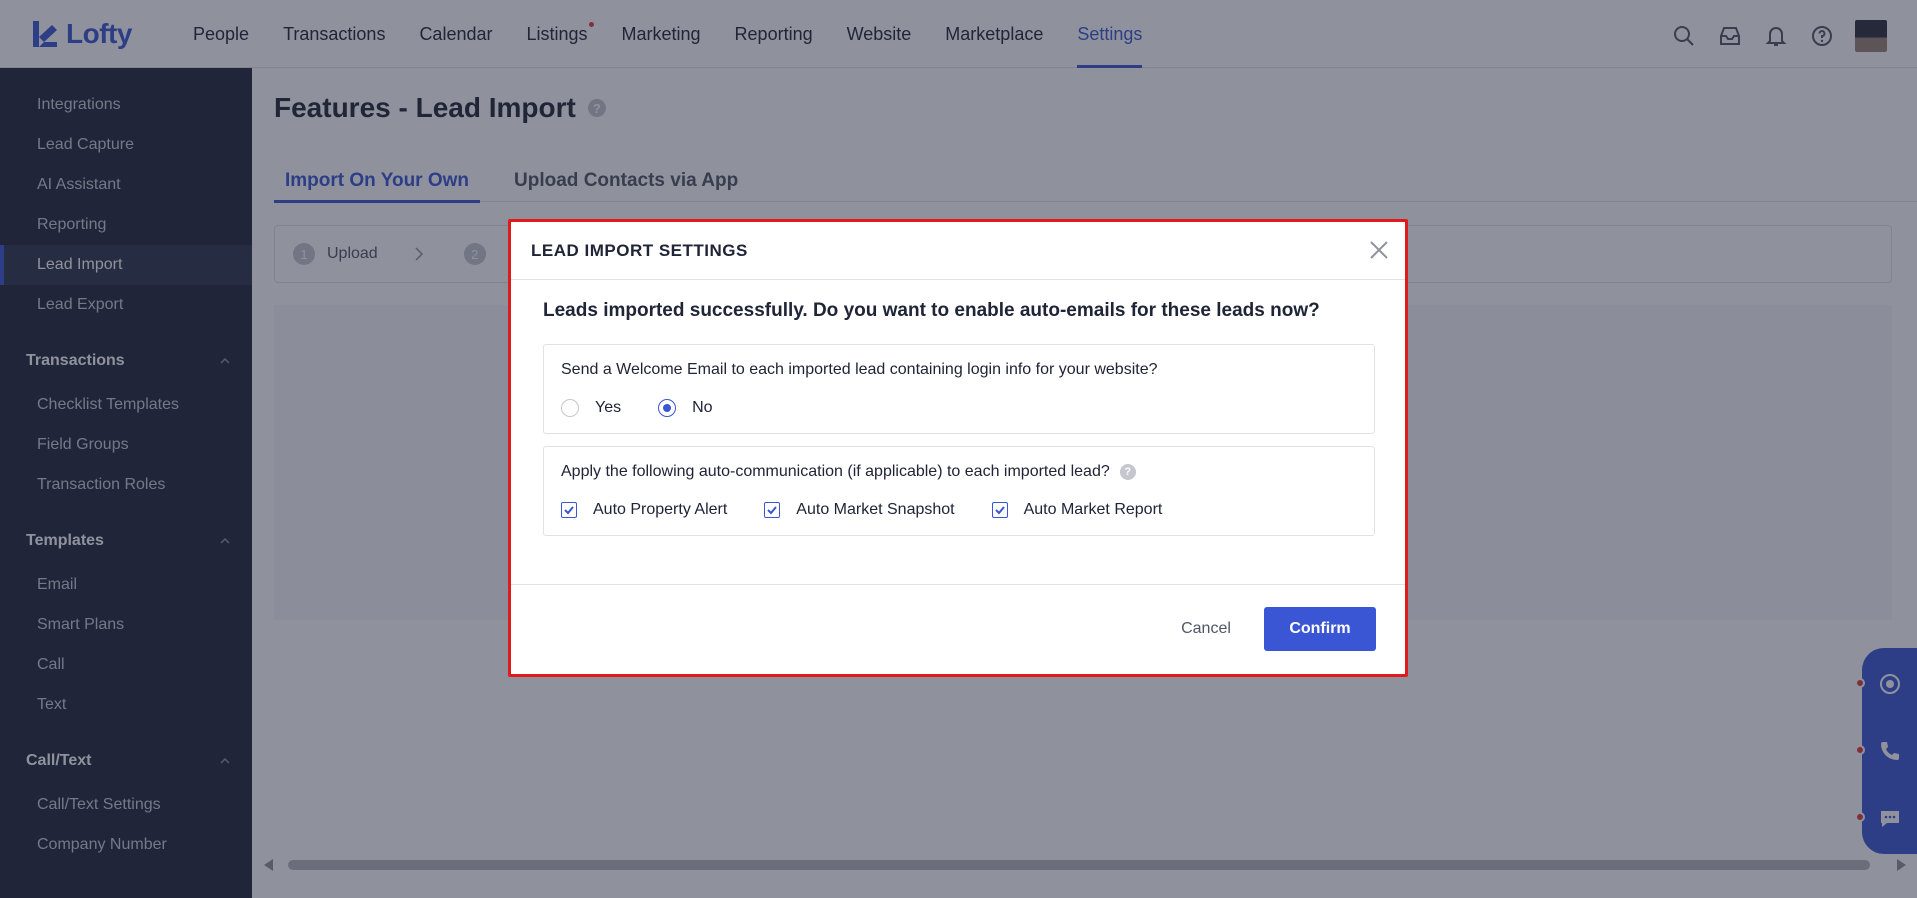  Describe the element at coordinates (667, 408) in the screenshot. I see `radio-circle-checked` at that location.